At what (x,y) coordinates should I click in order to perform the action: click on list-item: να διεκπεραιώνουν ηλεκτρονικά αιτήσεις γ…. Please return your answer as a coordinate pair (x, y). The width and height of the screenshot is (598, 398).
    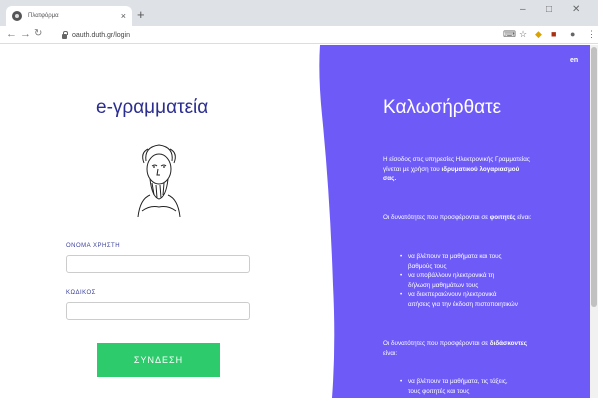
    Looking at the image, I should click on (459, 299).